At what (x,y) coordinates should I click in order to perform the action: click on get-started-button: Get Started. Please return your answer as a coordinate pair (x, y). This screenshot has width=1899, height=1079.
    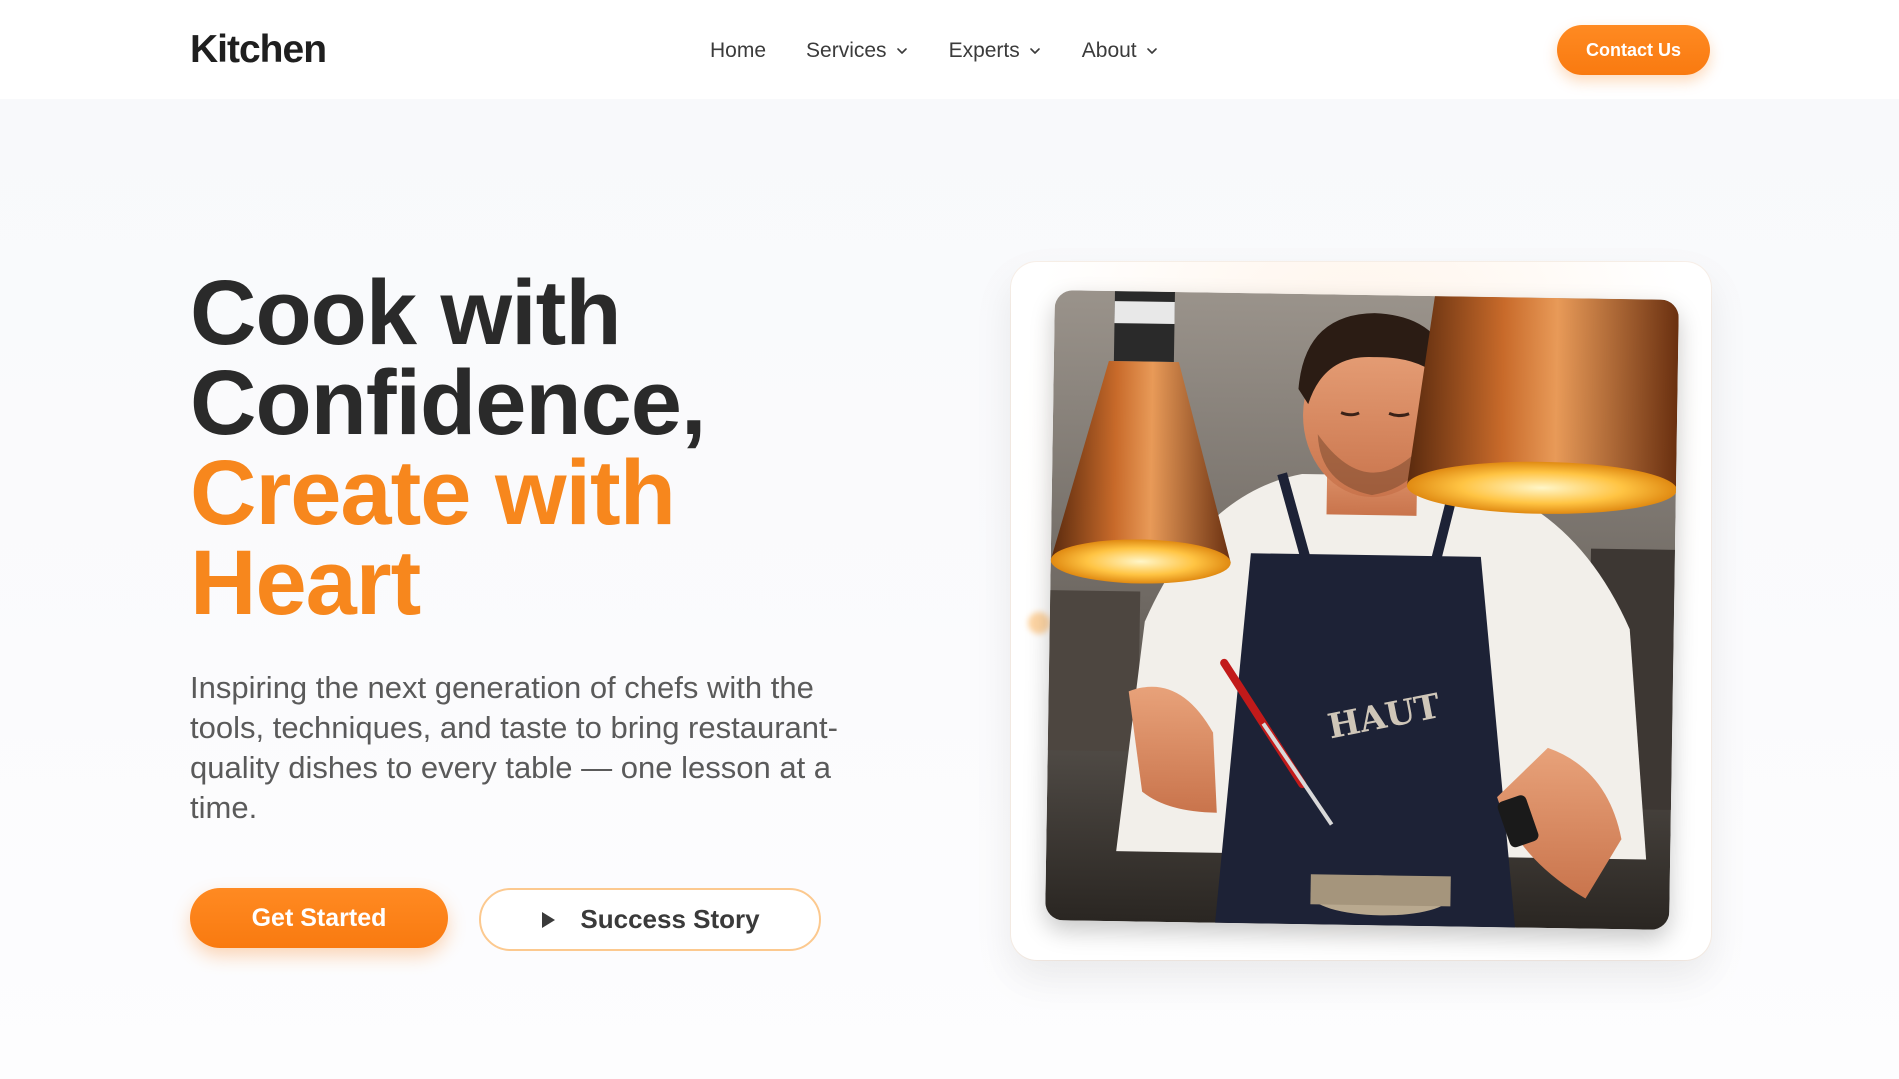
    Looking at the image, I should click on (319, 918).